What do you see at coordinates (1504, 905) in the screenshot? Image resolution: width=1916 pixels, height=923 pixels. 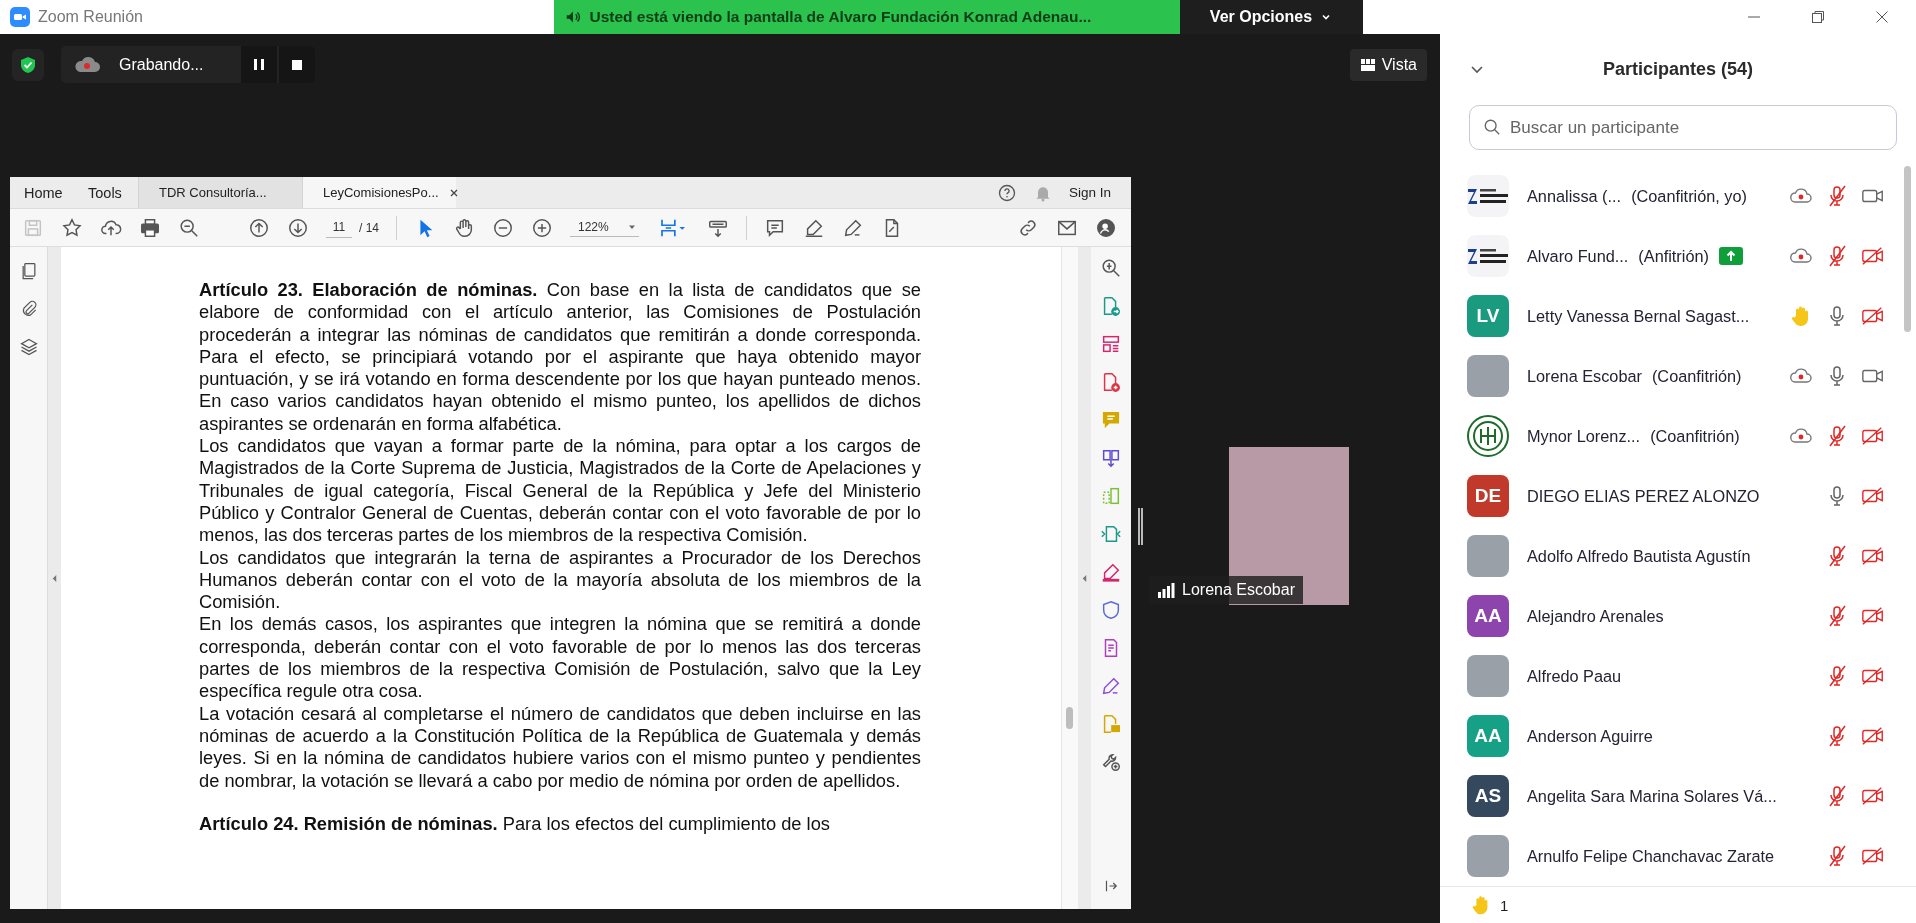 I see `raised-hands-count: 1` at bounding box center [1504, 905].